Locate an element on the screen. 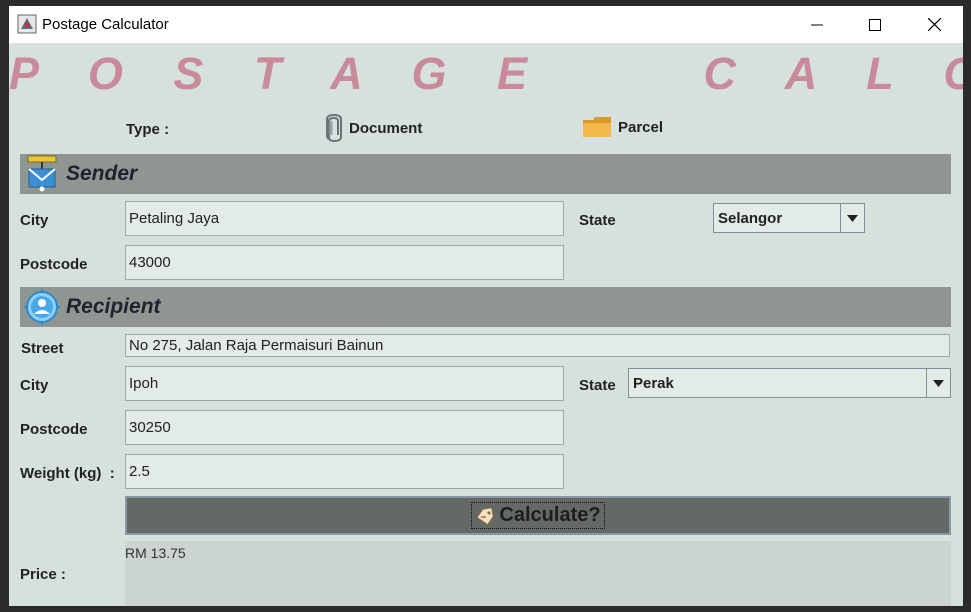  price-label: Price : is located at coordinates (43, 574).